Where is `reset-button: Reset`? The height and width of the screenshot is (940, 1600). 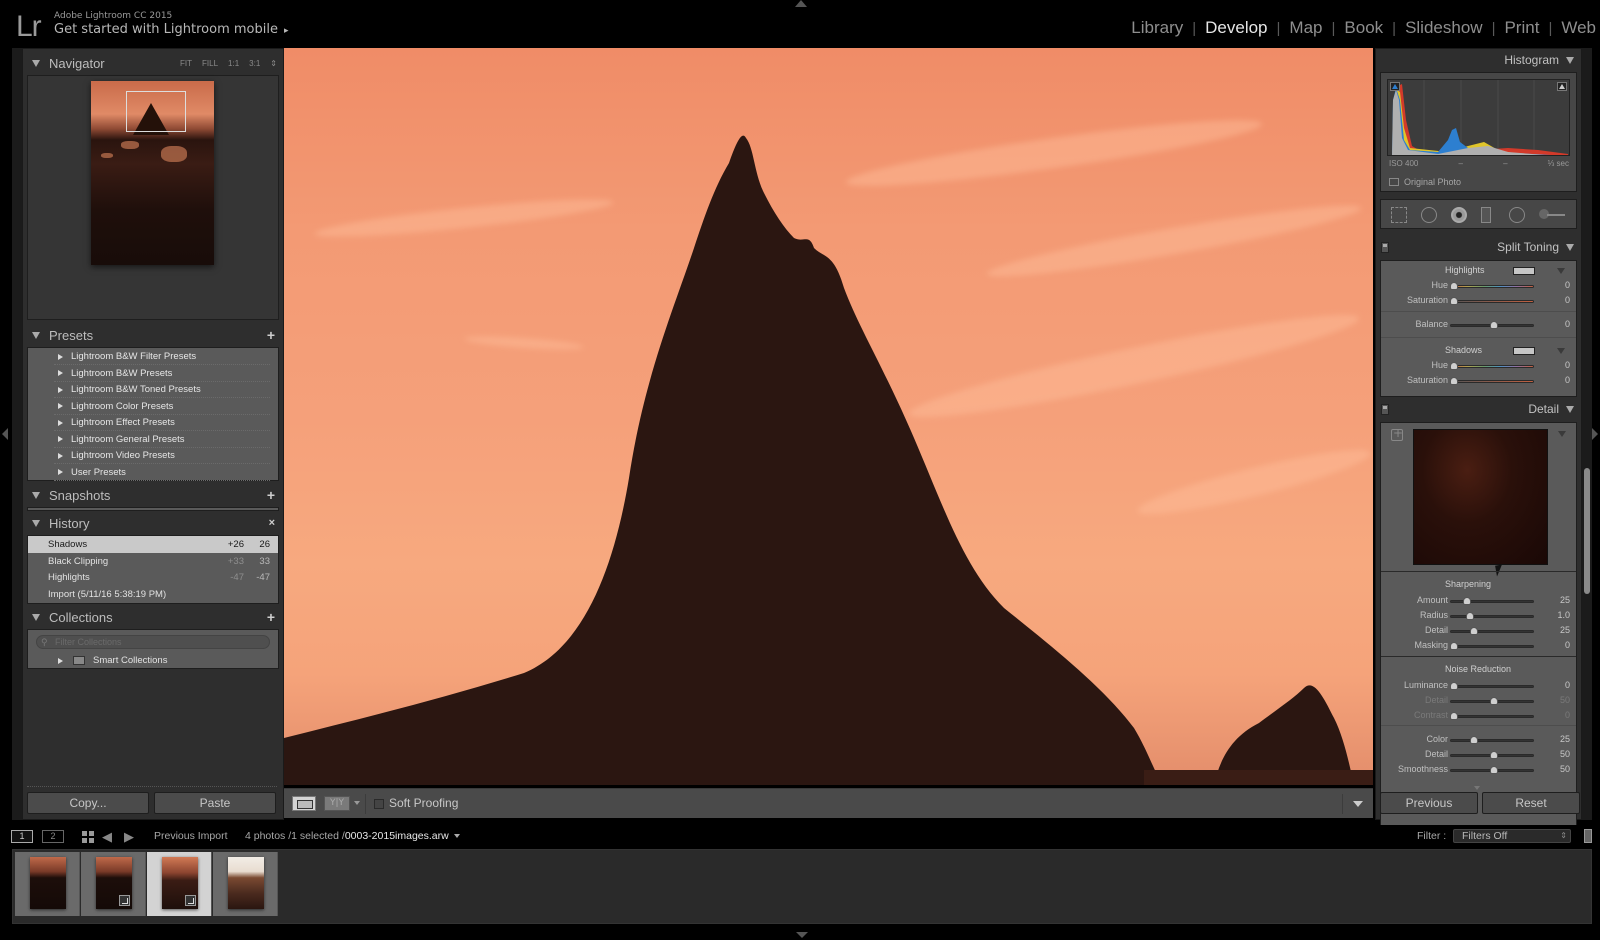
reset-button: Reset is located at coordinates (1531, 803).